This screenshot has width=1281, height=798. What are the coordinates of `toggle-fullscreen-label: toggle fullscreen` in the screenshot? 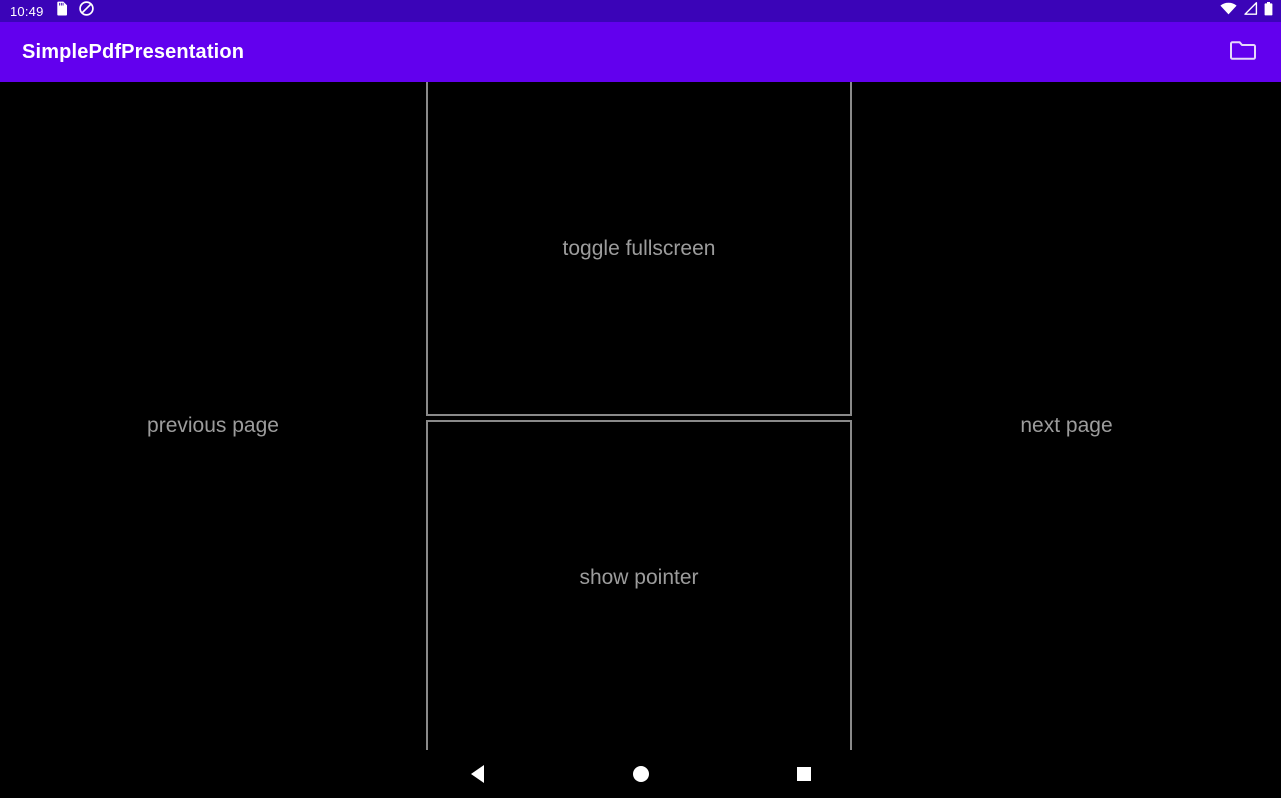 It's located at (639, 248).